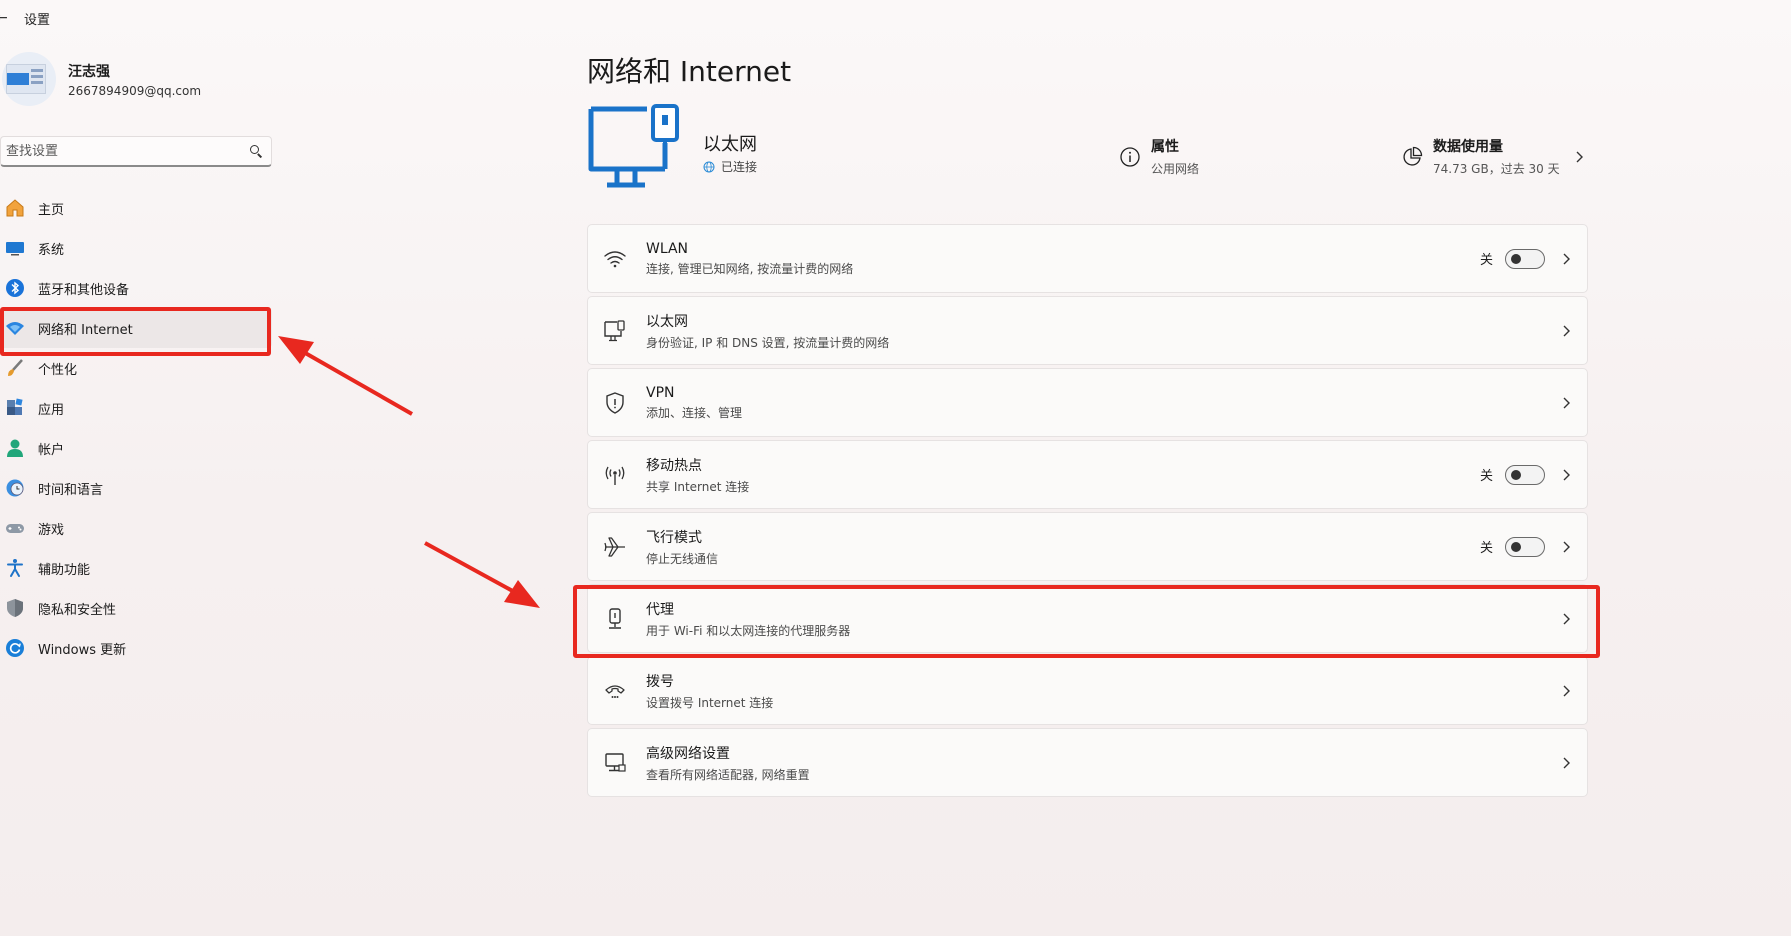 The width and height of the screenshot is (1791, 936). Describe the element at coordinates (51, 410) in the screenshot. I see `sidebar-item-label: 应用` at that location.